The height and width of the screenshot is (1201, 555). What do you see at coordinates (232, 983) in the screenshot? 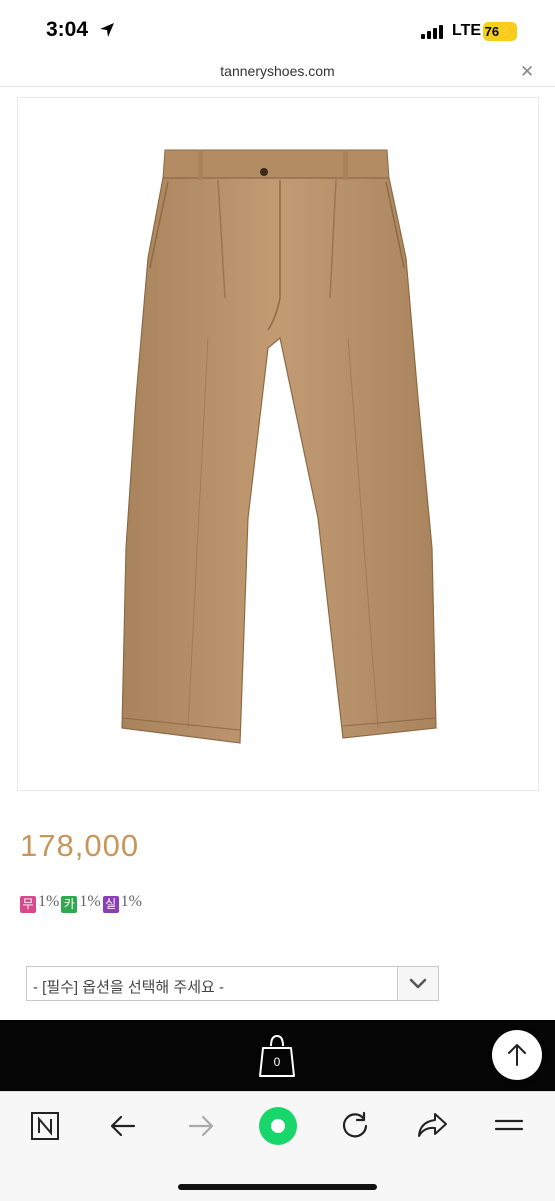
I see `option-select: - [필수] 옵션을 선택해 주세요 -` at bounding box center [232, 983].